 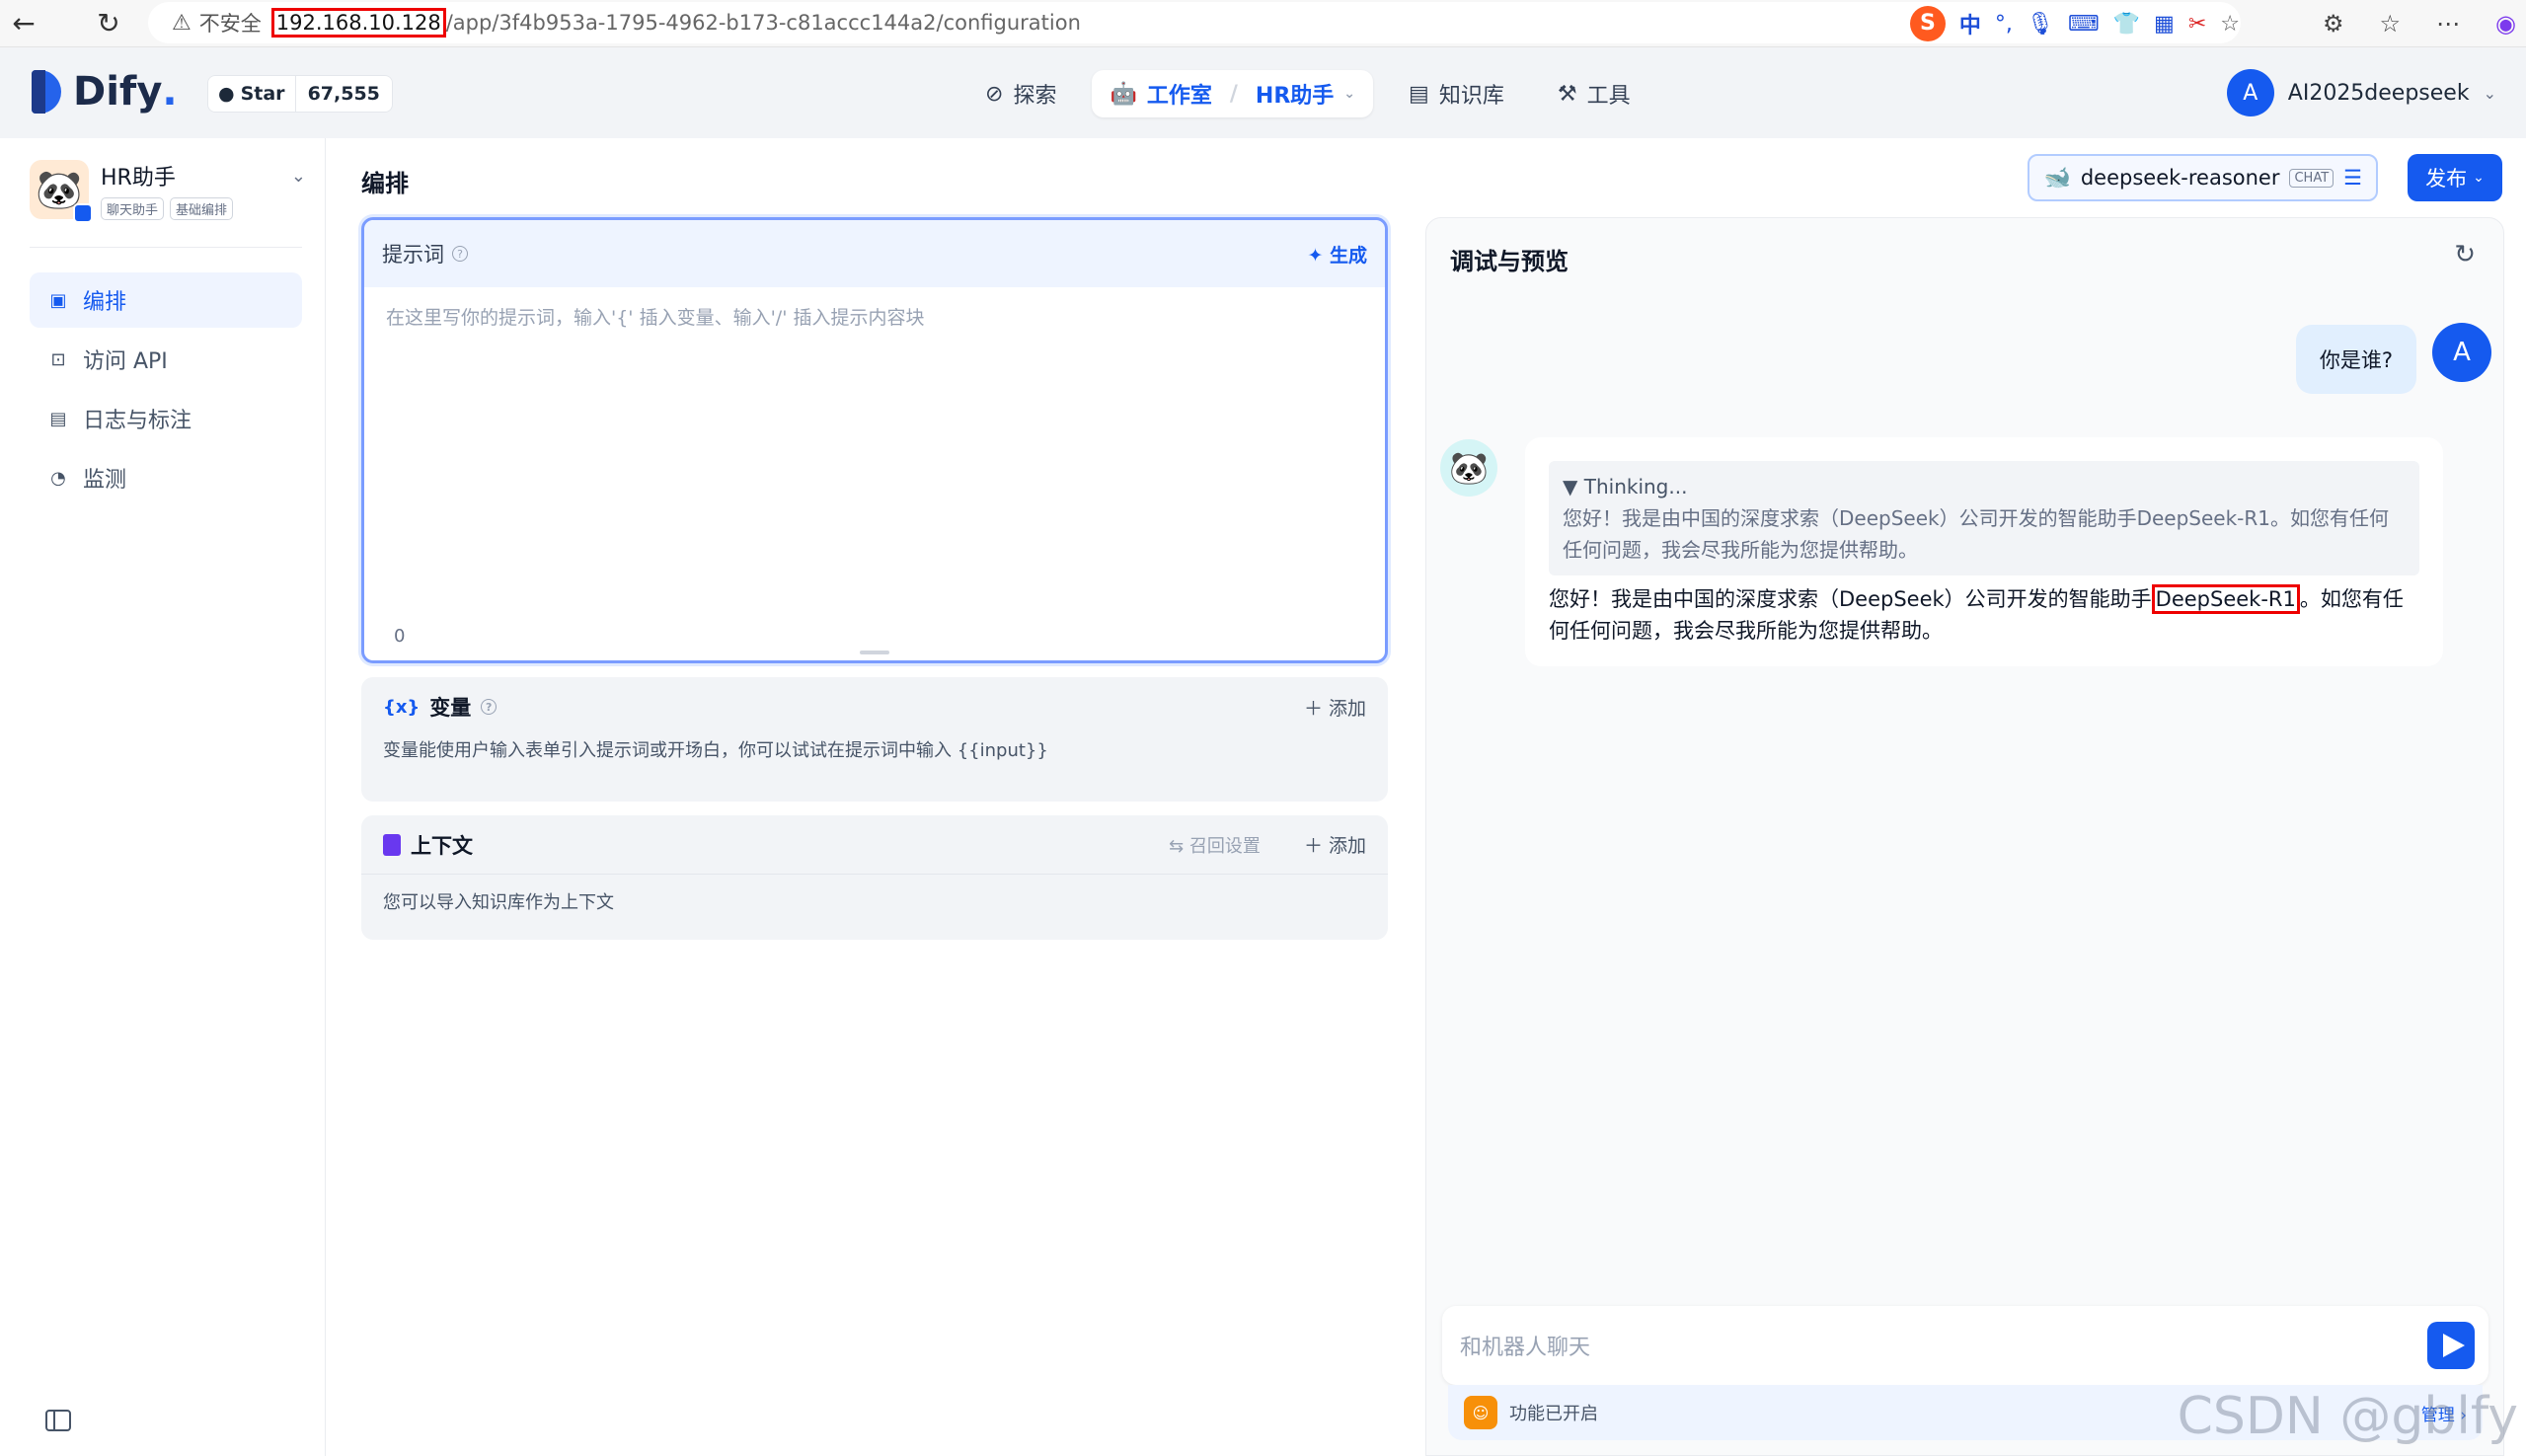 What do you see at coordinates (226, 94) in the screenshot?
I see `github-icon: ●` at bounding box center [226, 94].